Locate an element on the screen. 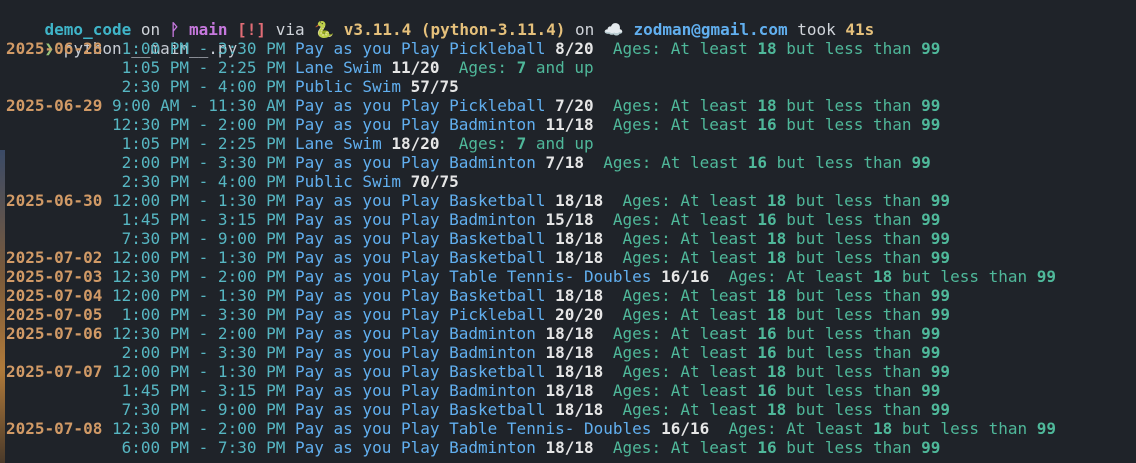 This screenshot has height=463, width=1136. row-count: 20/20 is located at coordinates (579, 314).